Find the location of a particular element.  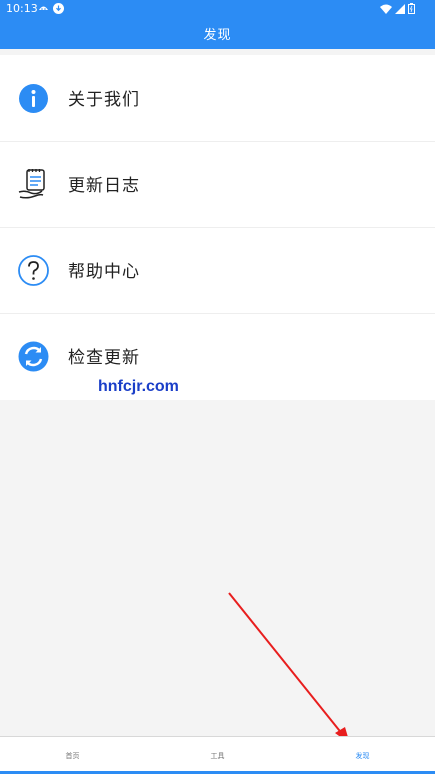

menu-item-help-center: 帮助中心 is located at coordinates (217, 270).